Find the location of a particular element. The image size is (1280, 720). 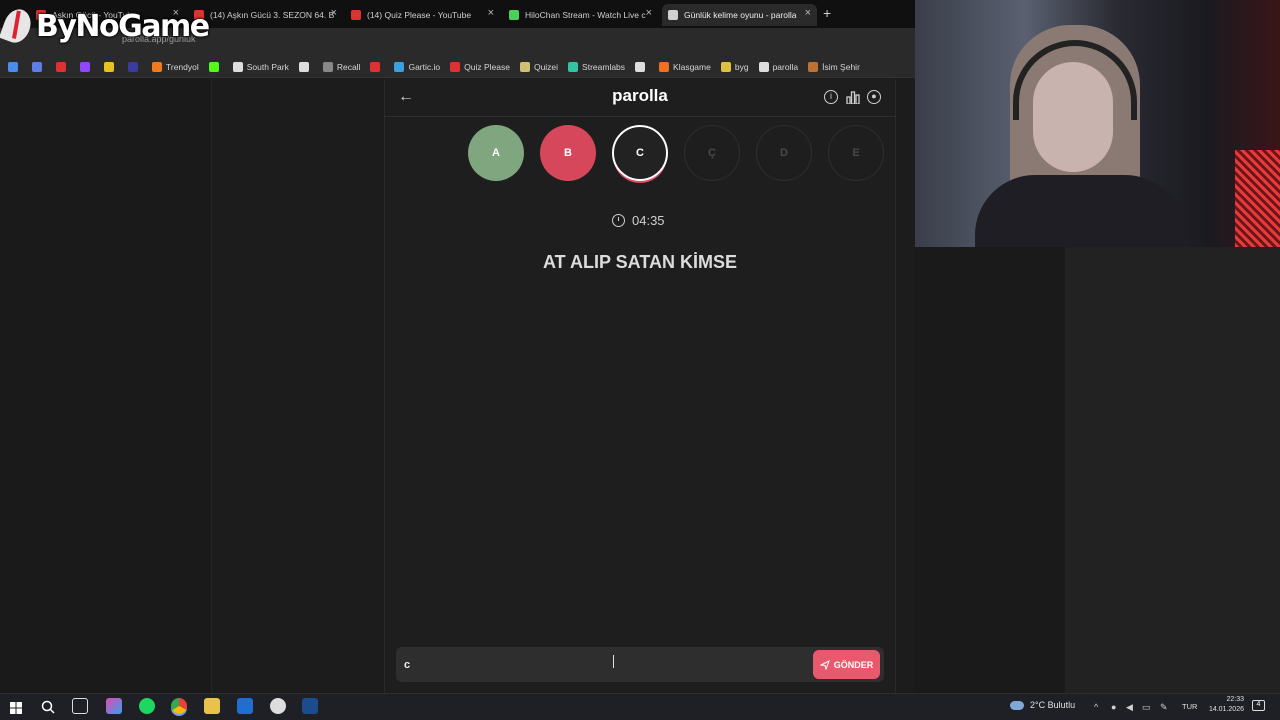

language-indicator: TUR is located at coordinates (1189, 706).